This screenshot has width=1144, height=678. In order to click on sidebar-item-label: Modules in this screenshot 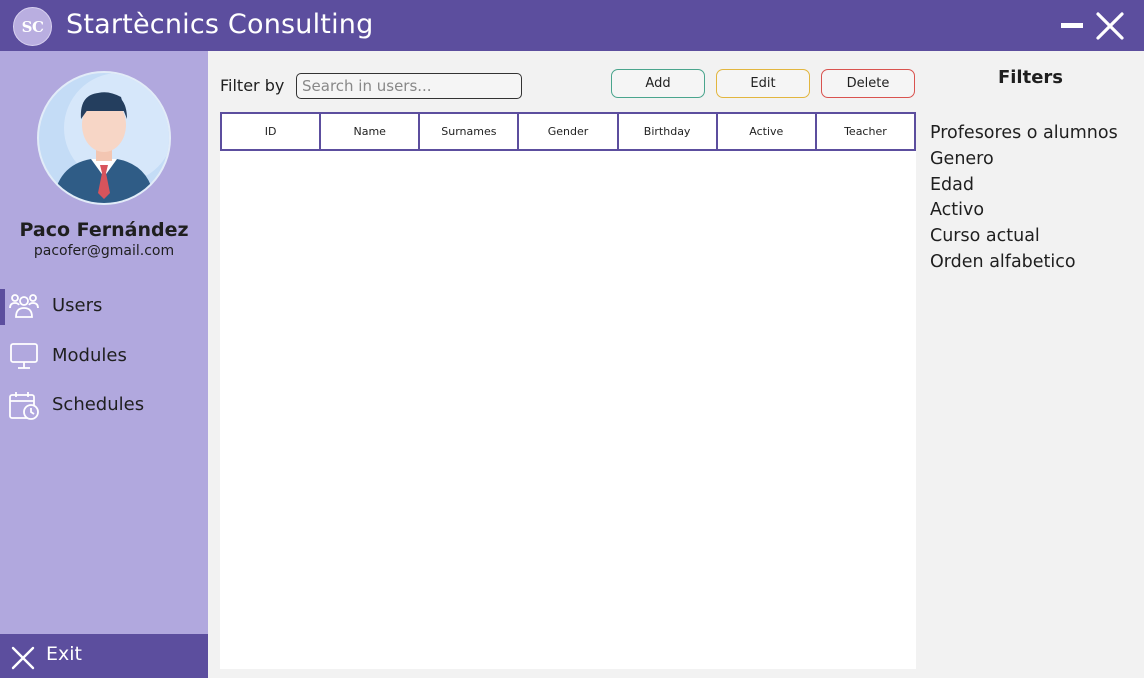, I will do `click(89, 355)`.